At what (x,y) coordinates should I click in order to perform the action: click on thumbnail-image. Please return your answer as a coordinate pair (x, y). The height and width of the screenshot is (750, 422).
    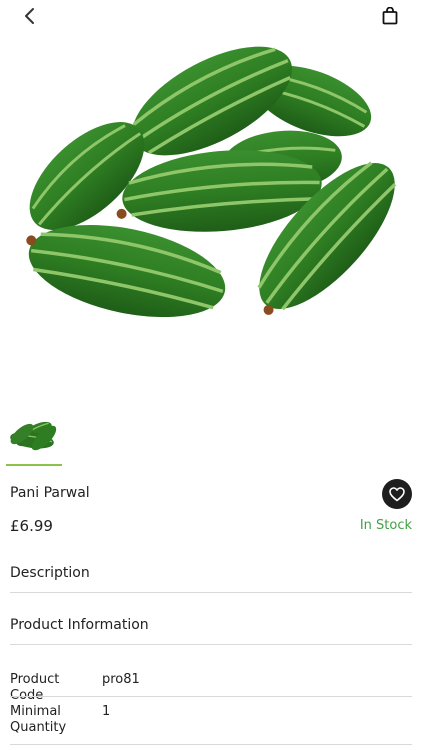
    Looking at the image, I should click on (33, 436).